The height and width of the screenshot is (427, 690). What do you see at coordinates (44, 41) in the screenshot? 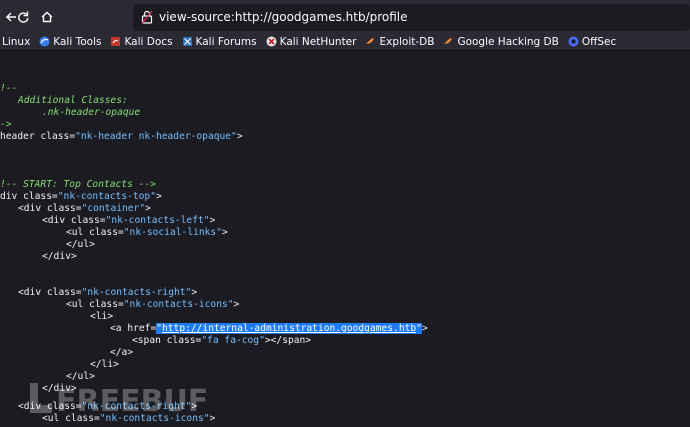
I see `kali-icon` at bounding box center [44, 41].